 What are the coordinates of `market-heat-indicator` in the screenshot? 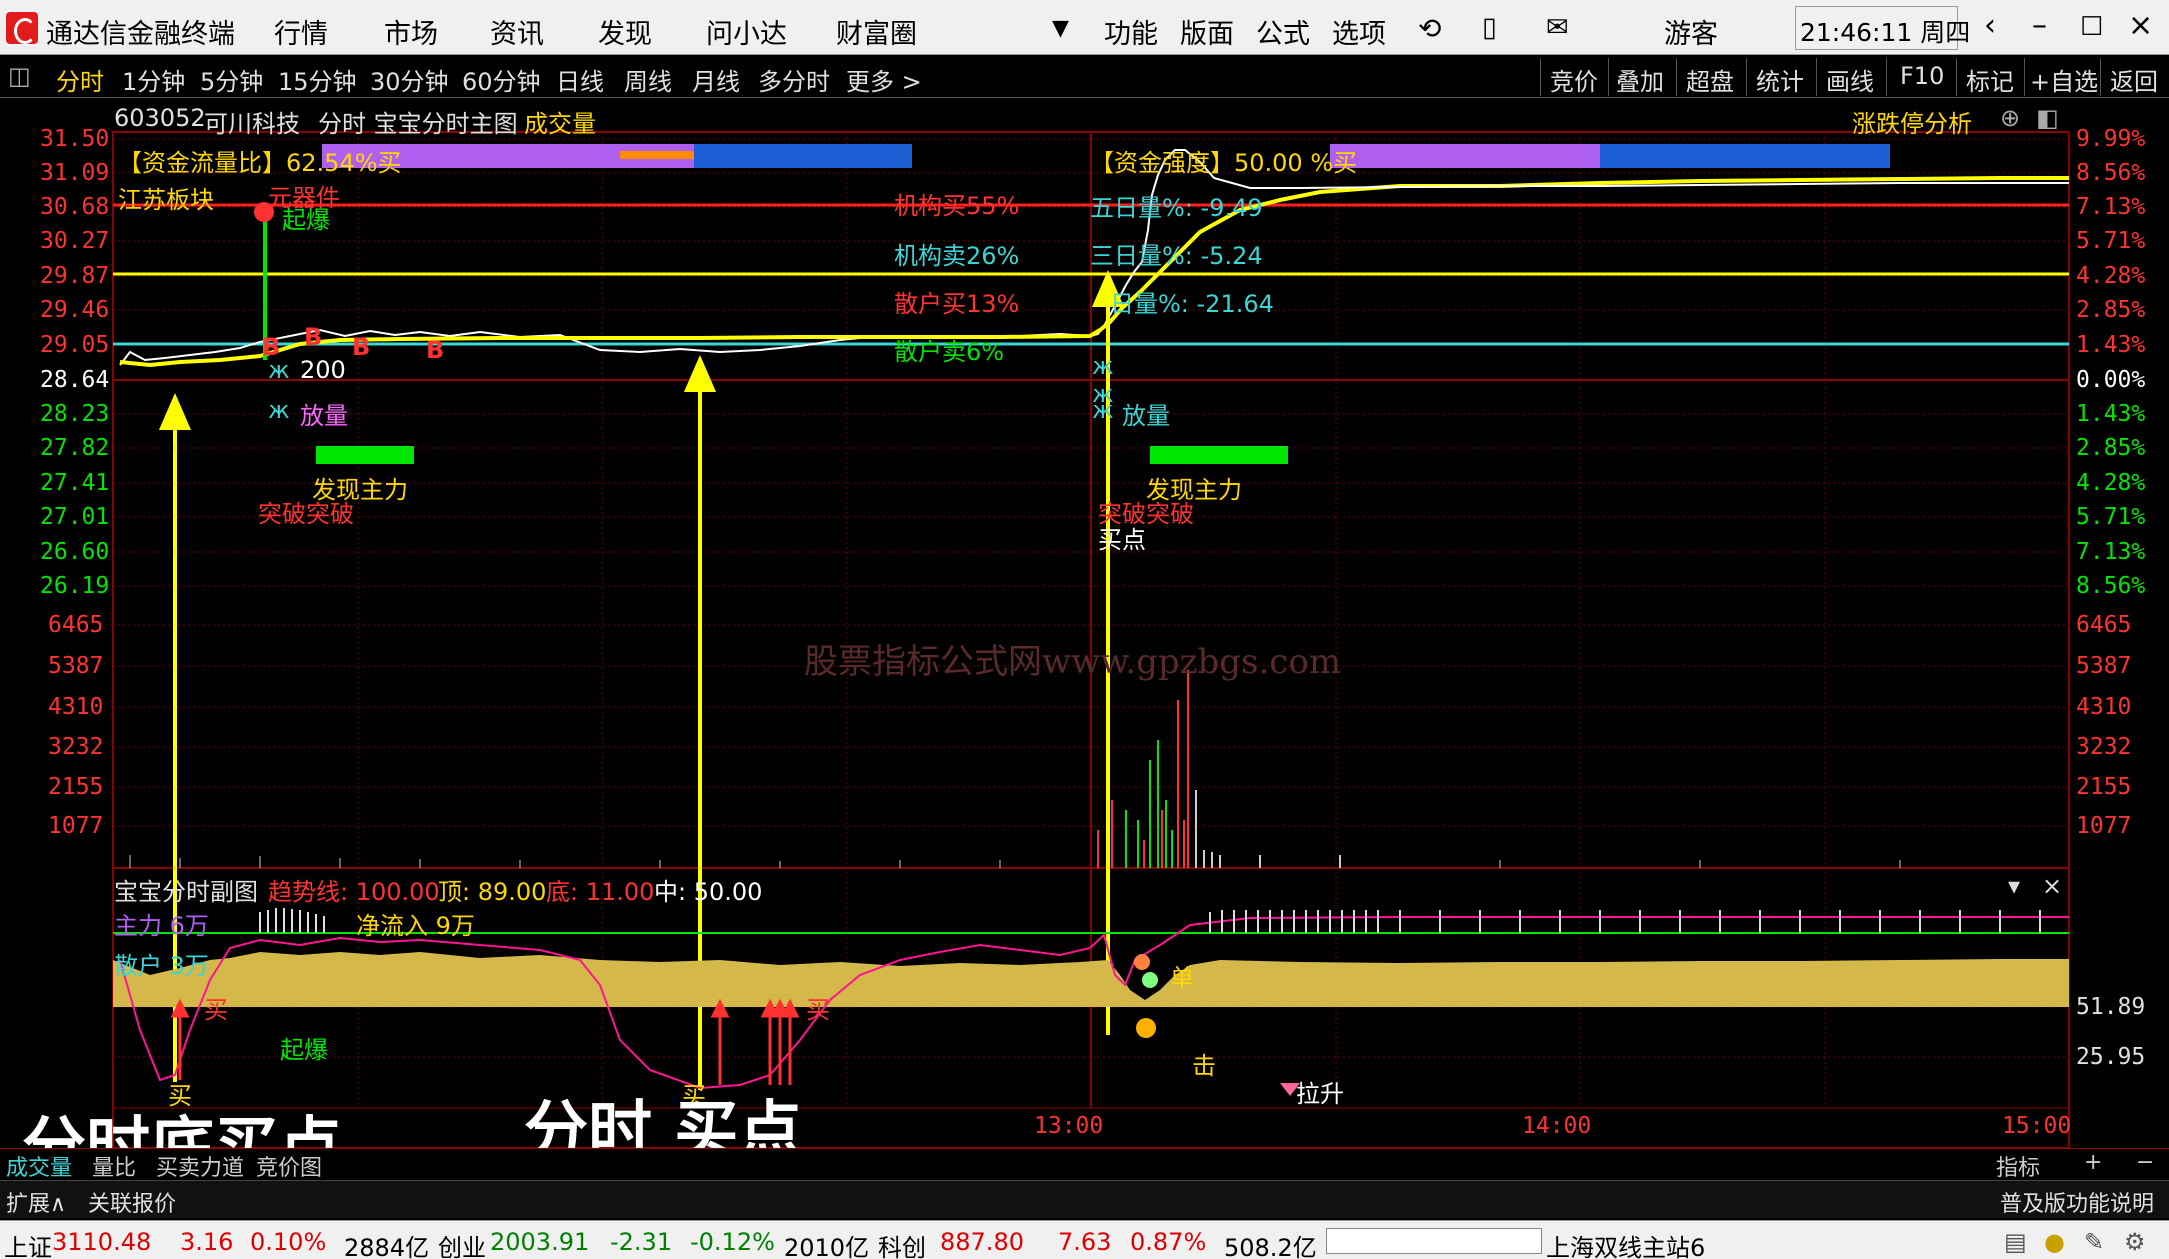 It's located at (1434, 1241).